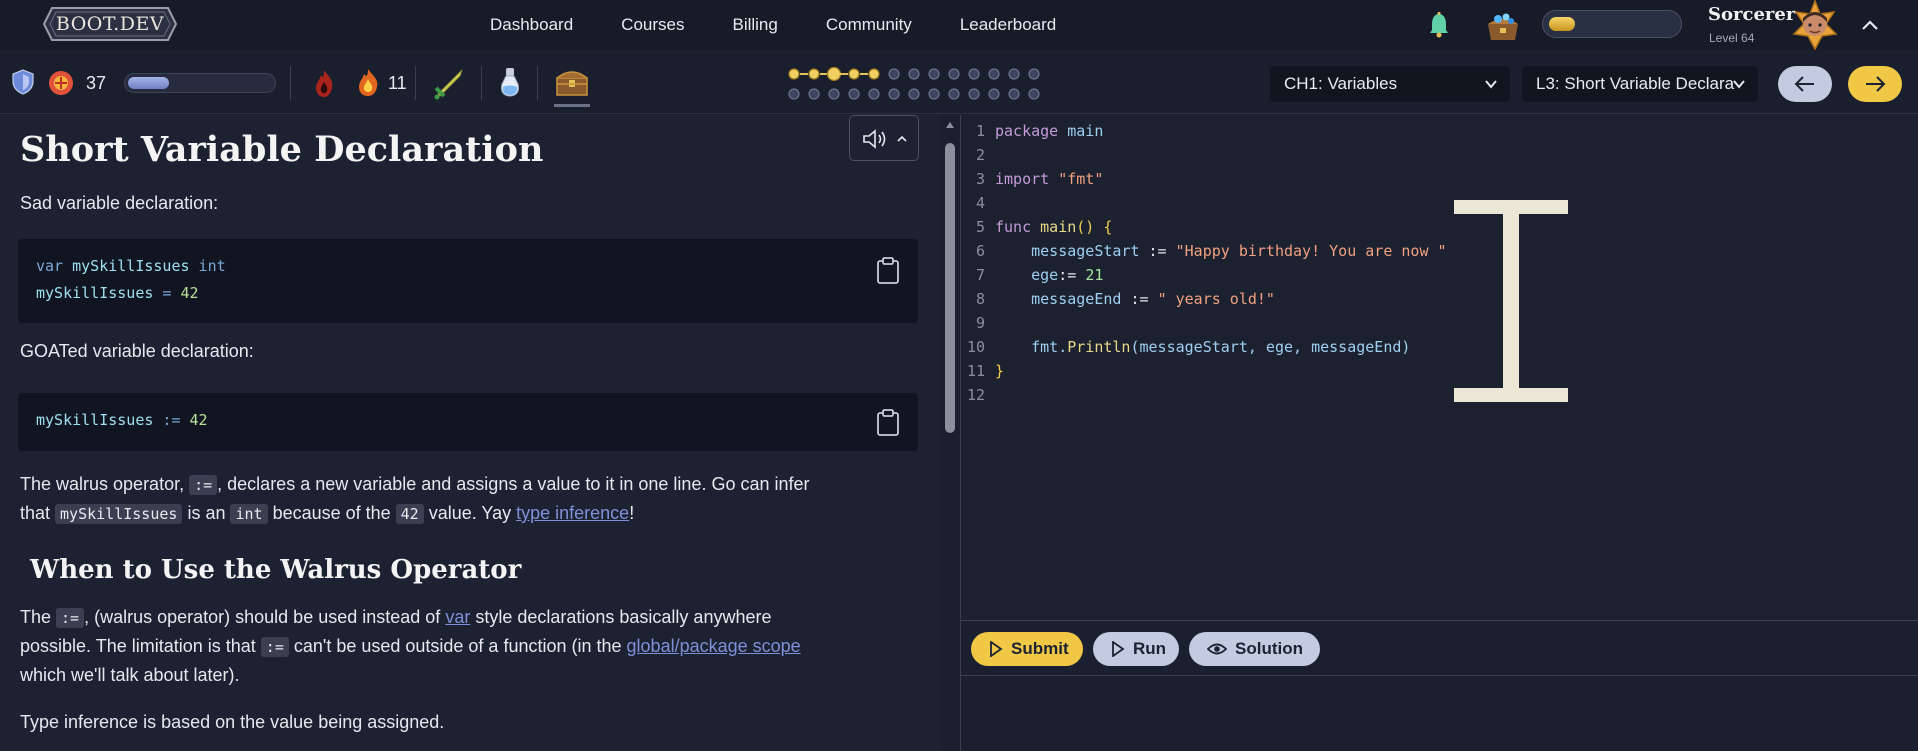  What do you see at coordinates (1099, 347) in the screenshot?
I see `code-function: Println` at bounding box center [1099, 347].